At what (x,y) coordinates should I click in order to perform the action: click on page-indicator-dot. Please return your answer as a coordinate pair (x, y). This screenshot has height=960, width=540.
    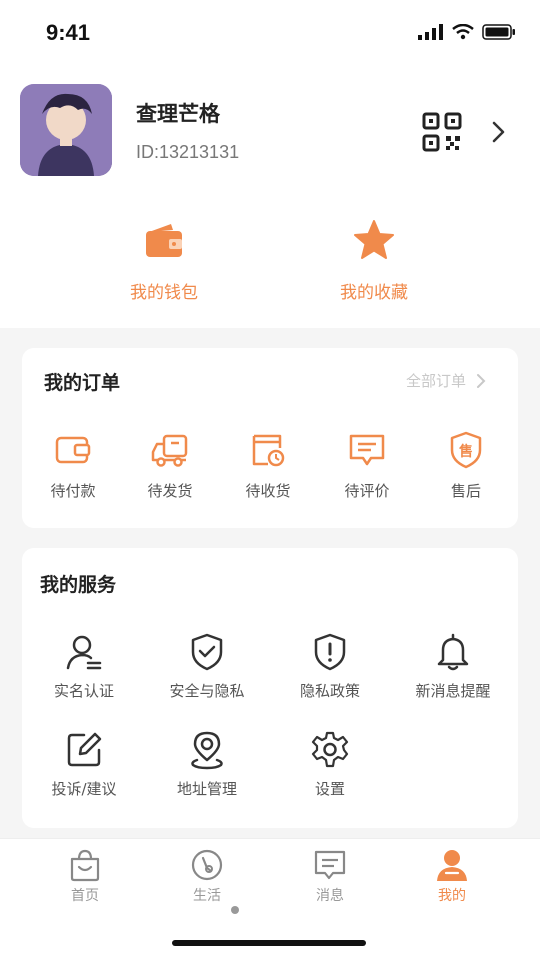
    Looking at the image, I should click on (235, 910).